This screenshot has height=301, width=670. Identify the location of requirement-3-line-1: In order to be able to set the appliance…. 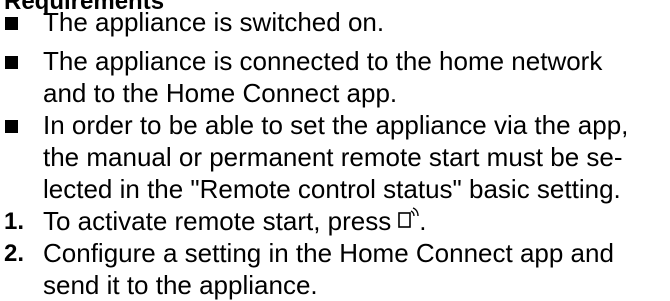
(336, 125).